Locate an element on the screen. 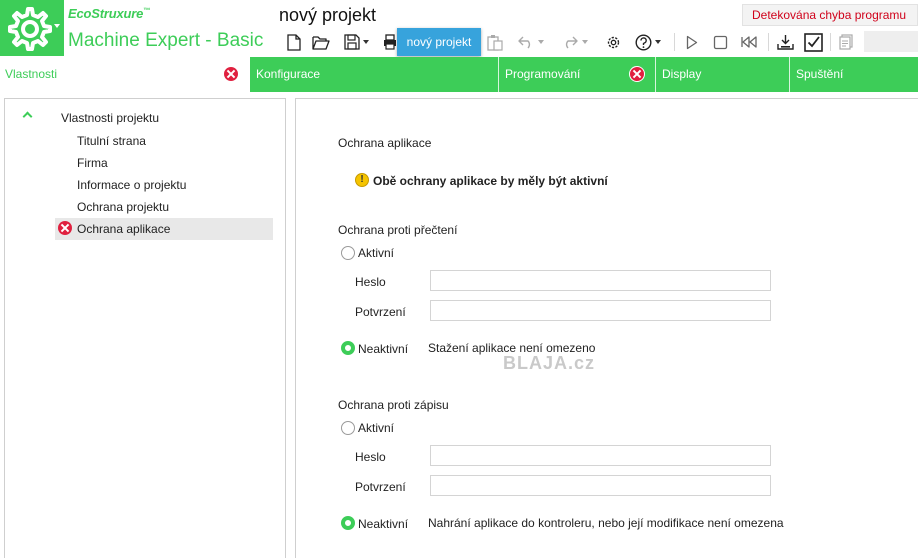  undo-button is located at coordinates (530, 42).